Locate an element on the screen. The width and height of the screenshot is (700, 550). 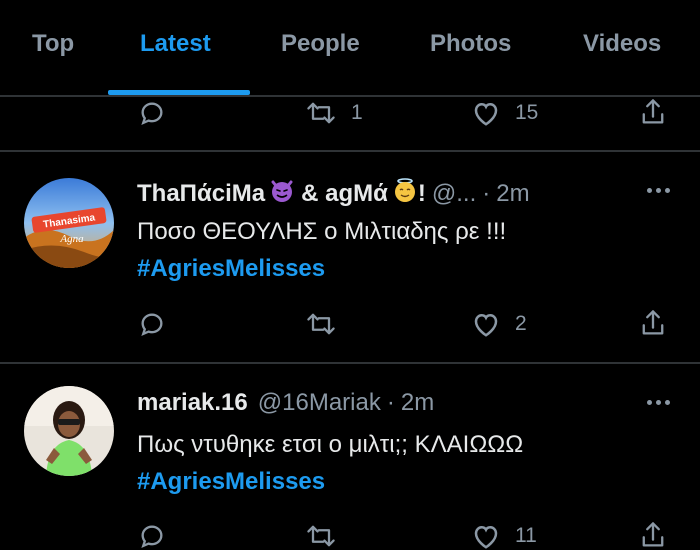
tab-photos: Photos is located at coordinates (470, 44).